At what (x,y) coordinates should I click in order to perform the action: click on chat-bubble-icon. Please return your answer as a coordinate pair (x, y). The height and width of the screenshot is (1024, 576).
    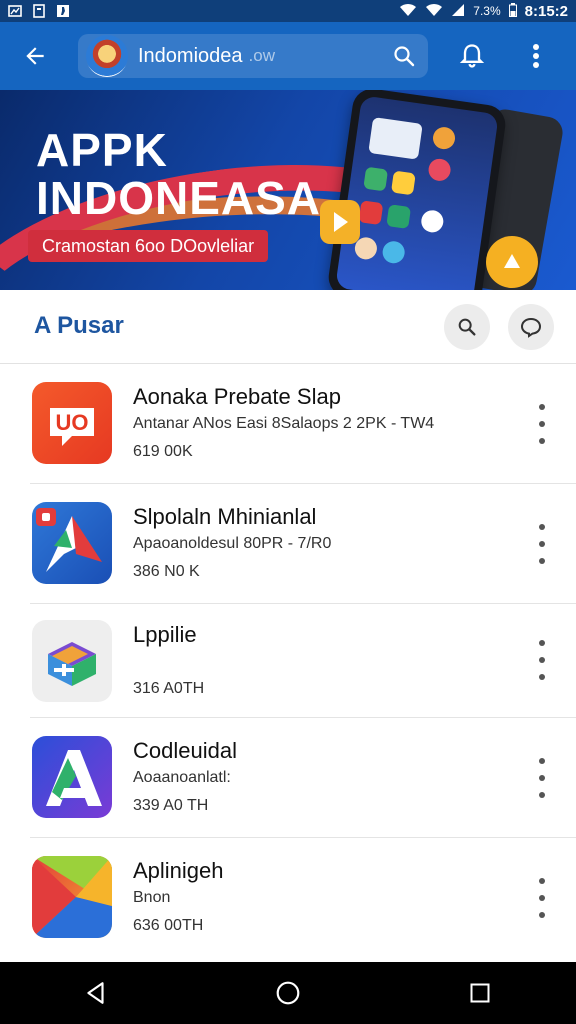
    Looking at the image, I should click on (531, 327).